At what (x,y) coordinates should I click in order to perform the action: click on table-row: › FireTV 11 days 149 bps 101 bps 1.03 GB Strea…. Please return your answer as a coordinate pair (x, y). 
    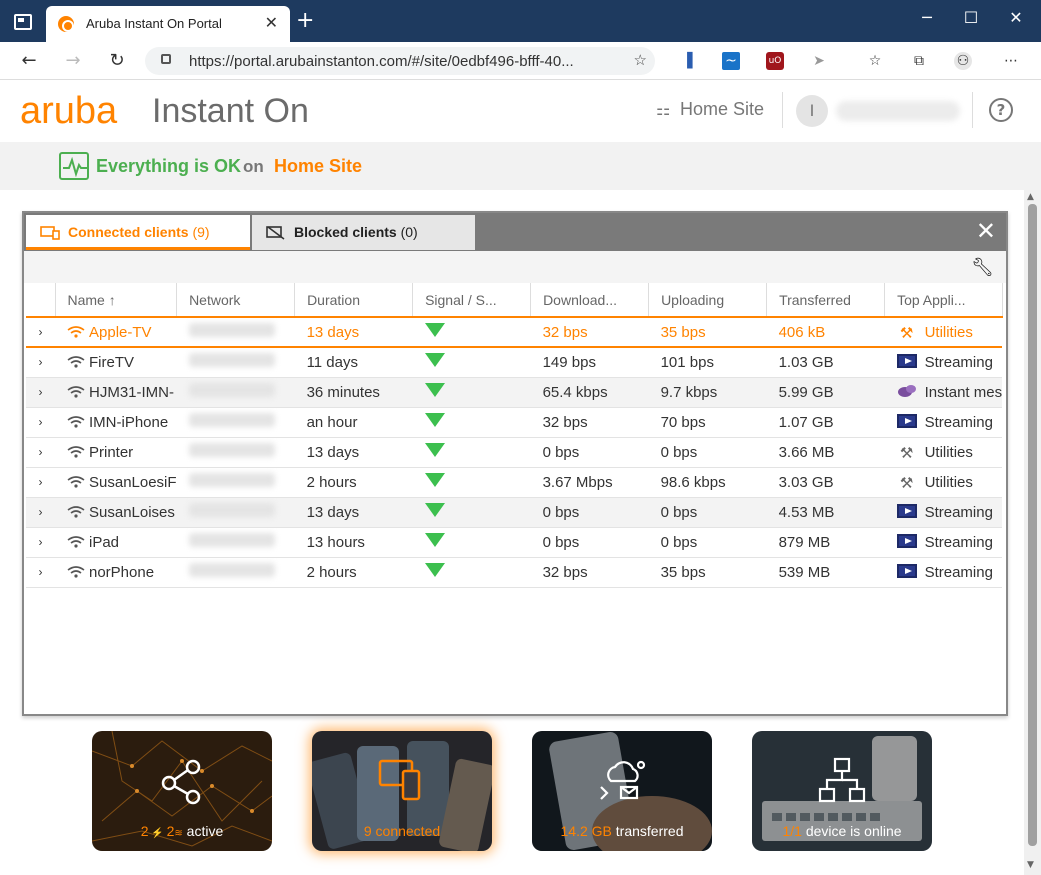
    Looking at the image, I should click on (514, 362).